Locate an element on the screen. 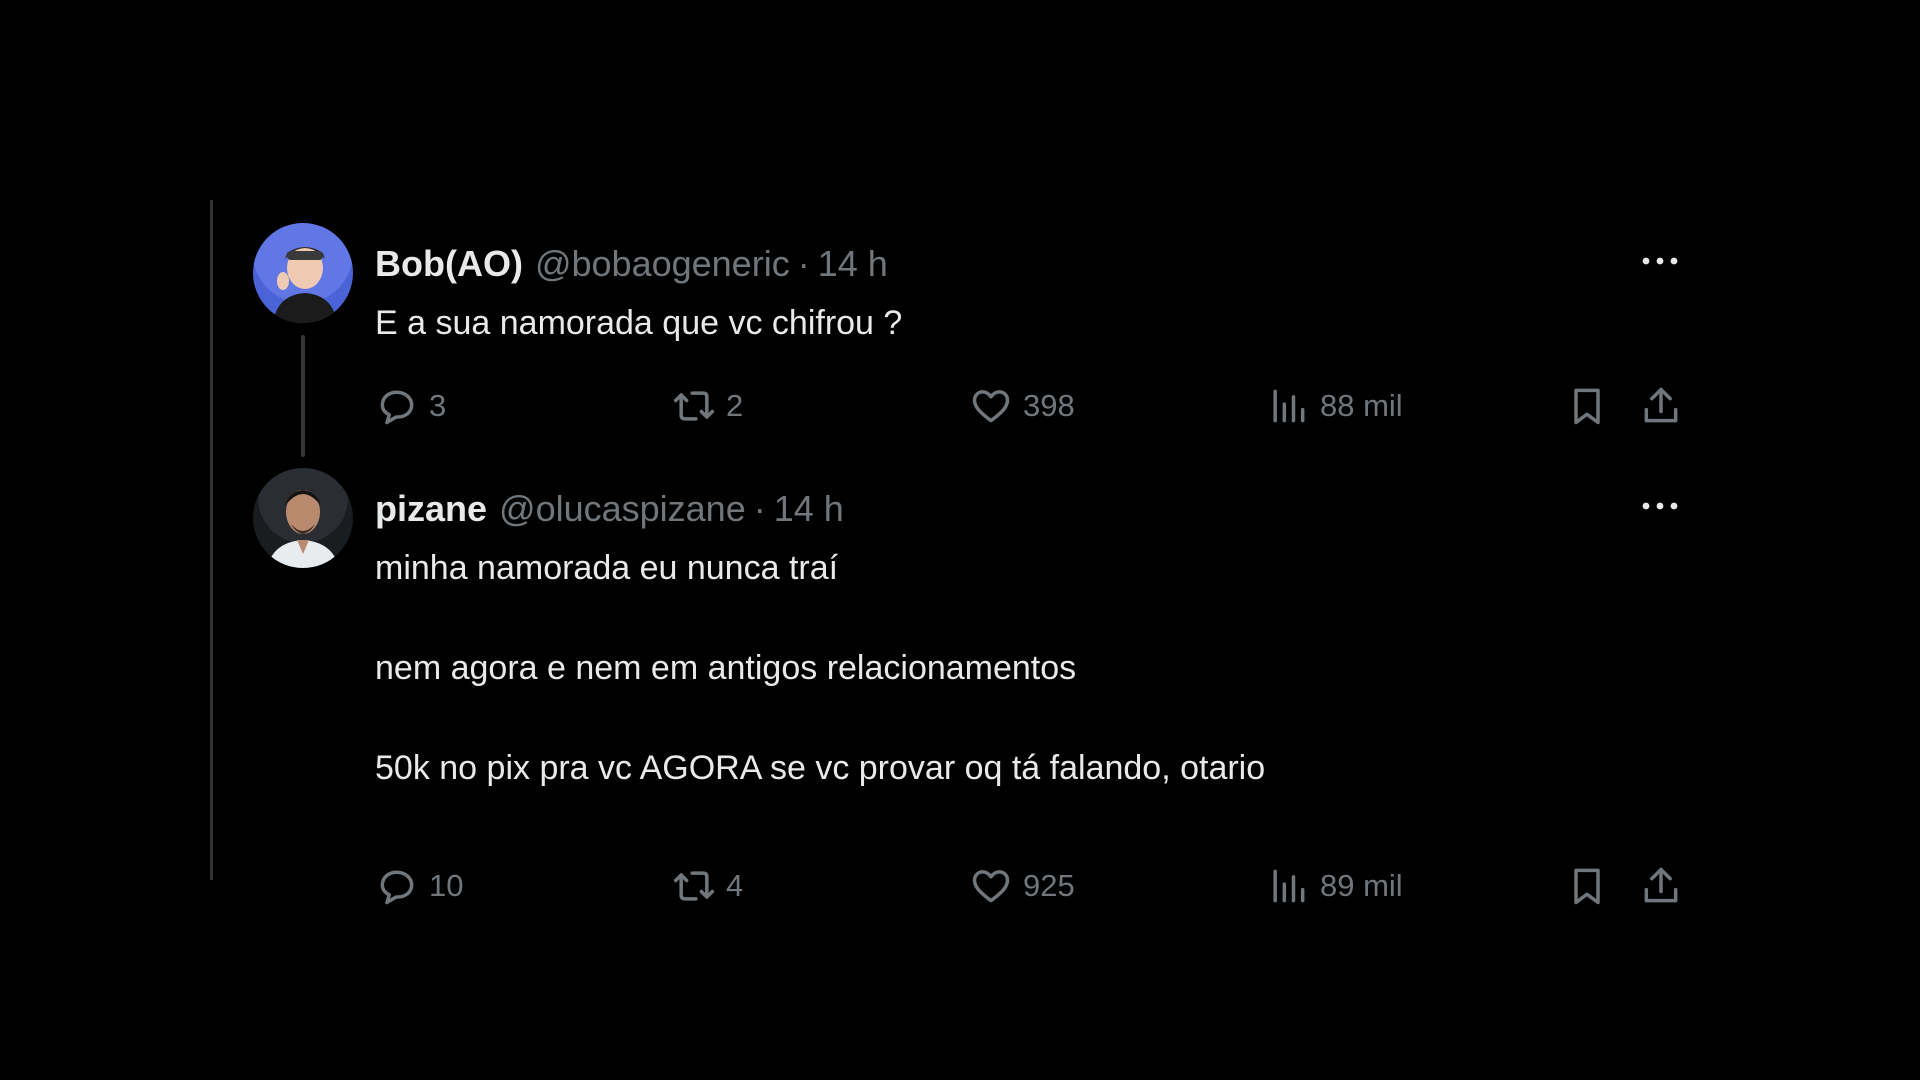  like-count: 398 is located at coordinates (1049, 405).